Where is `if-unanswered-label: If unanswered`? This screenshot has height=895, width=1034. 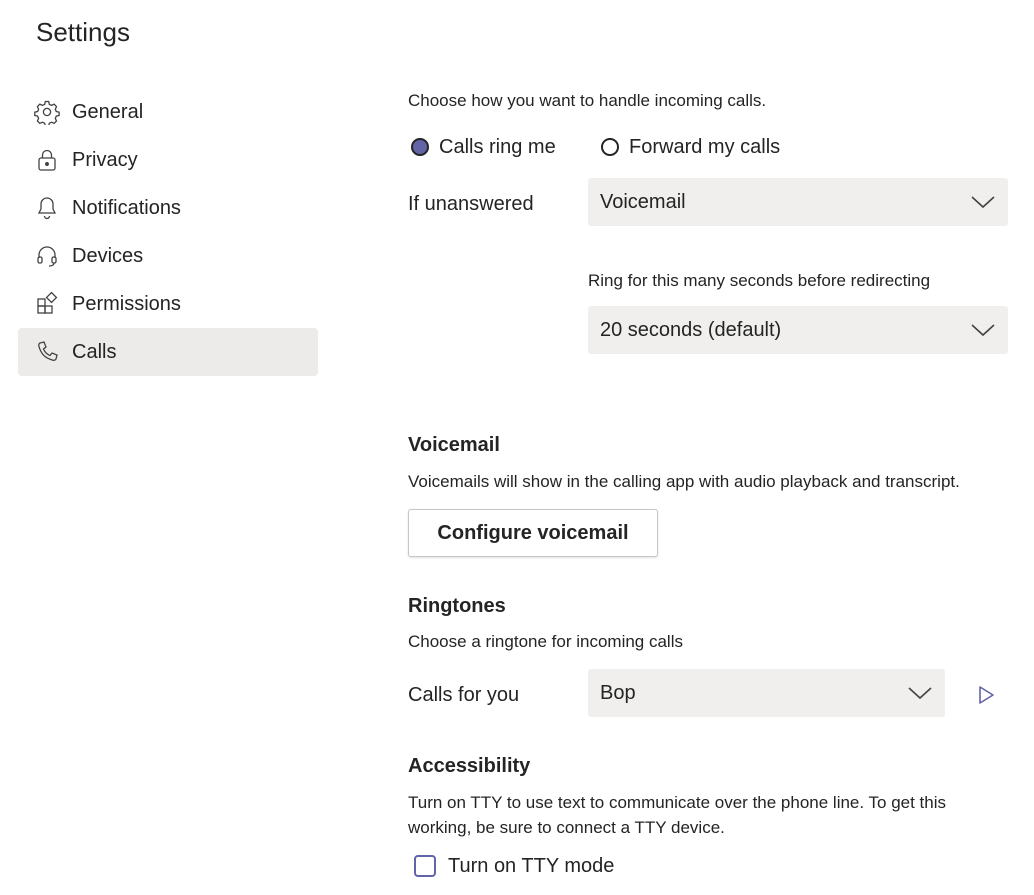
if-unanswered-label: If unanswered is located at coordinates (471, 204).